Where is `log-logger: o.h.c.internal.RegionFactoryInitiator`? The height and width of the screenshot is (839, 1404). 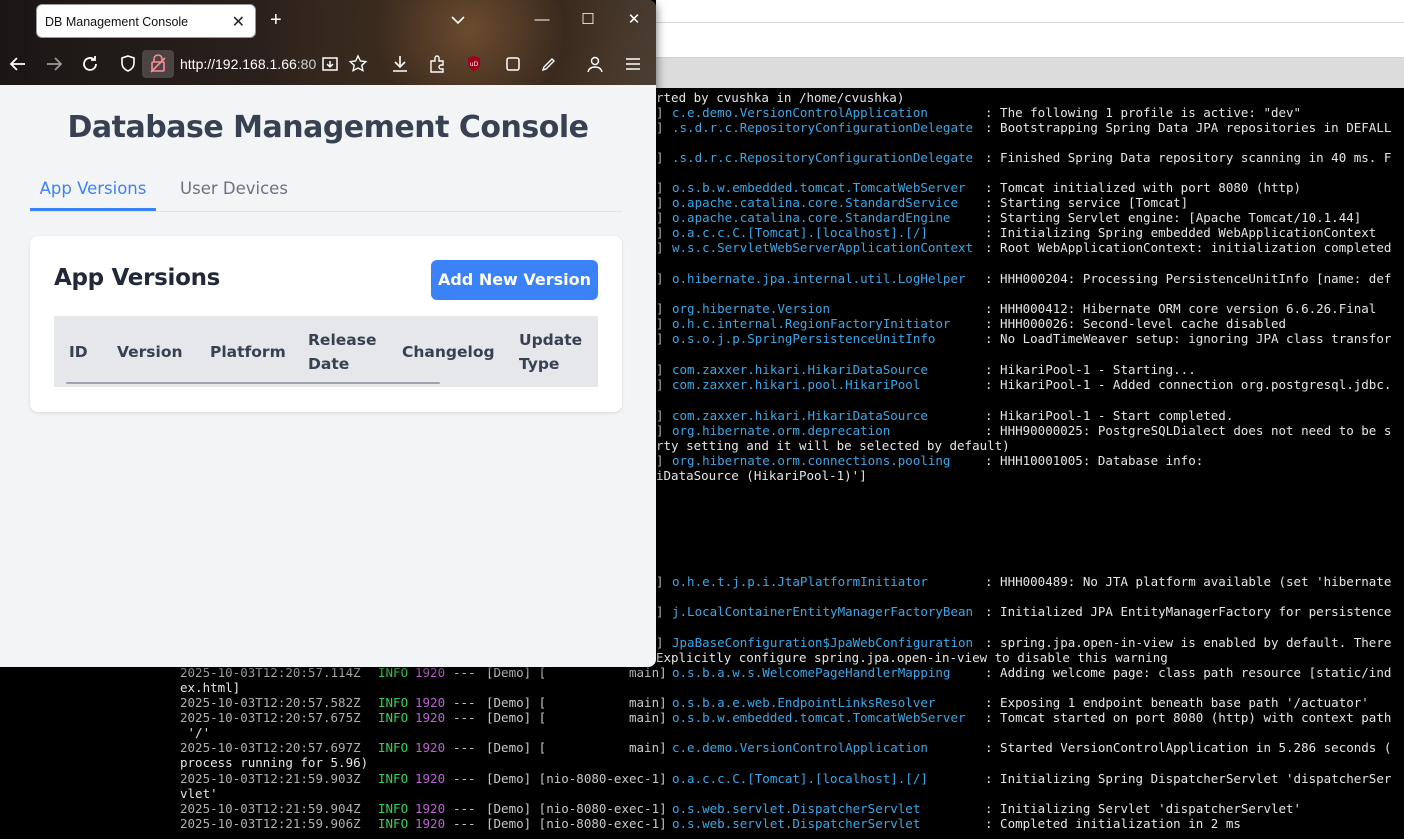
log-logger: o.h.c.internal.RegionFactoryInitiator is located at coordinates (811, 323).